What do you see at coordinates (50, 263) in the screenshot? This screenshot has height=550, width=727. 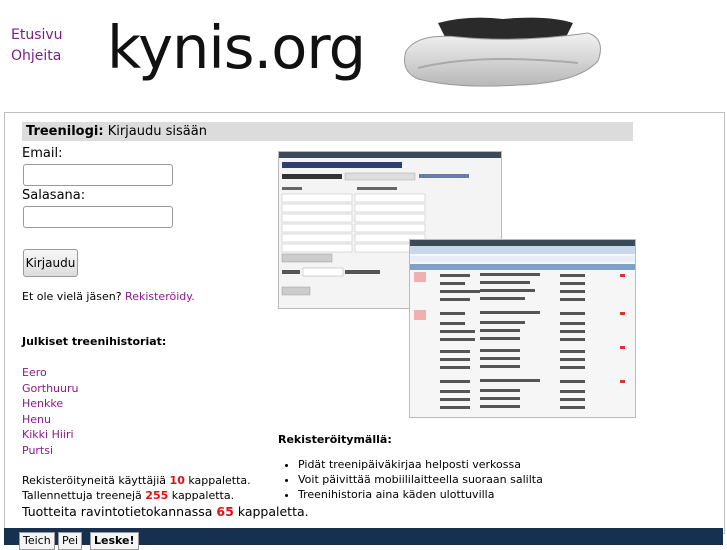 I see `login-button: Kirjaudu` at bounding box center [50, 263].